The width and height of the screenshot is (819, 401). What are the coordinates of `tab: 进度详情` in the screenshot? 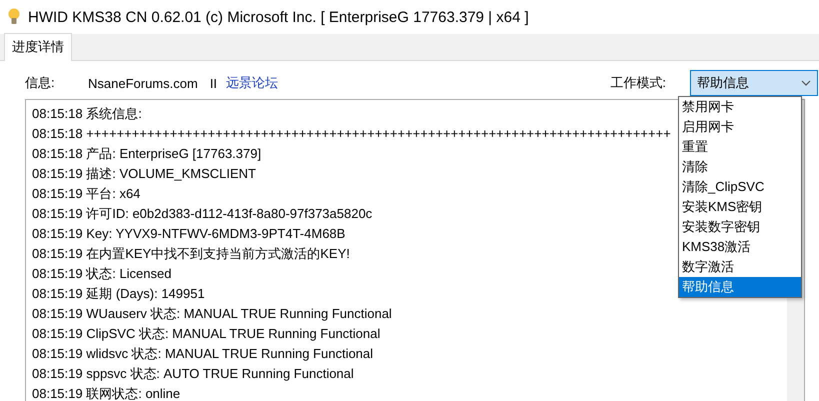 It's located at (38, 47).